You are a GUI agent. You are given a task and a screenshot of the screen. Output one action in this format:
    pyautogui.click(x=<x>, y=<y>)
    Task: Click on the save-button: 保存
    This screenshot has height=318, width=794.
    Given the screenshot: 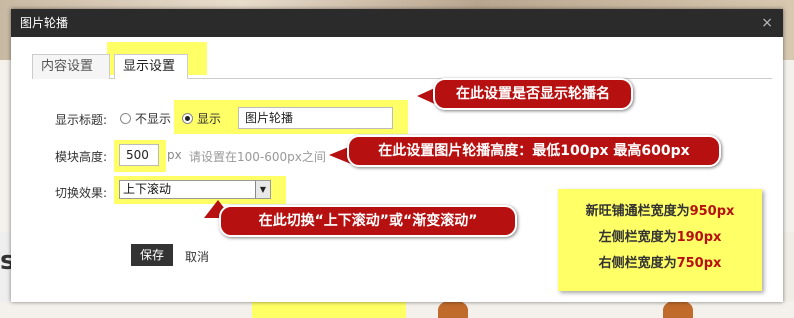 What is the action you would take?
    pyautogui.click(x=152, y=255)
    